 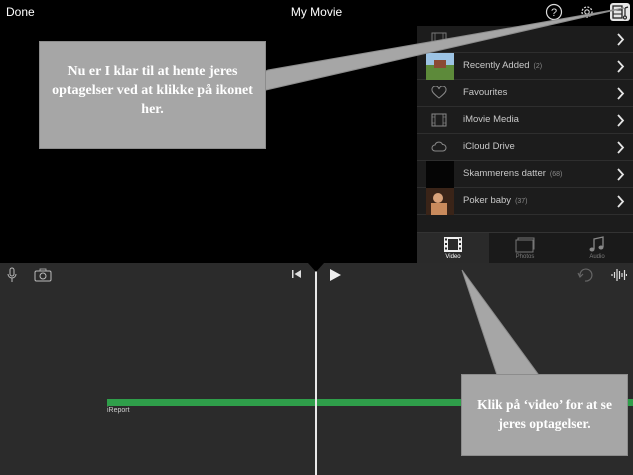 What do you see at coordinates (316, 267) in the screenshot?
I see `playhead-marker` at bounding box center [316, 267].